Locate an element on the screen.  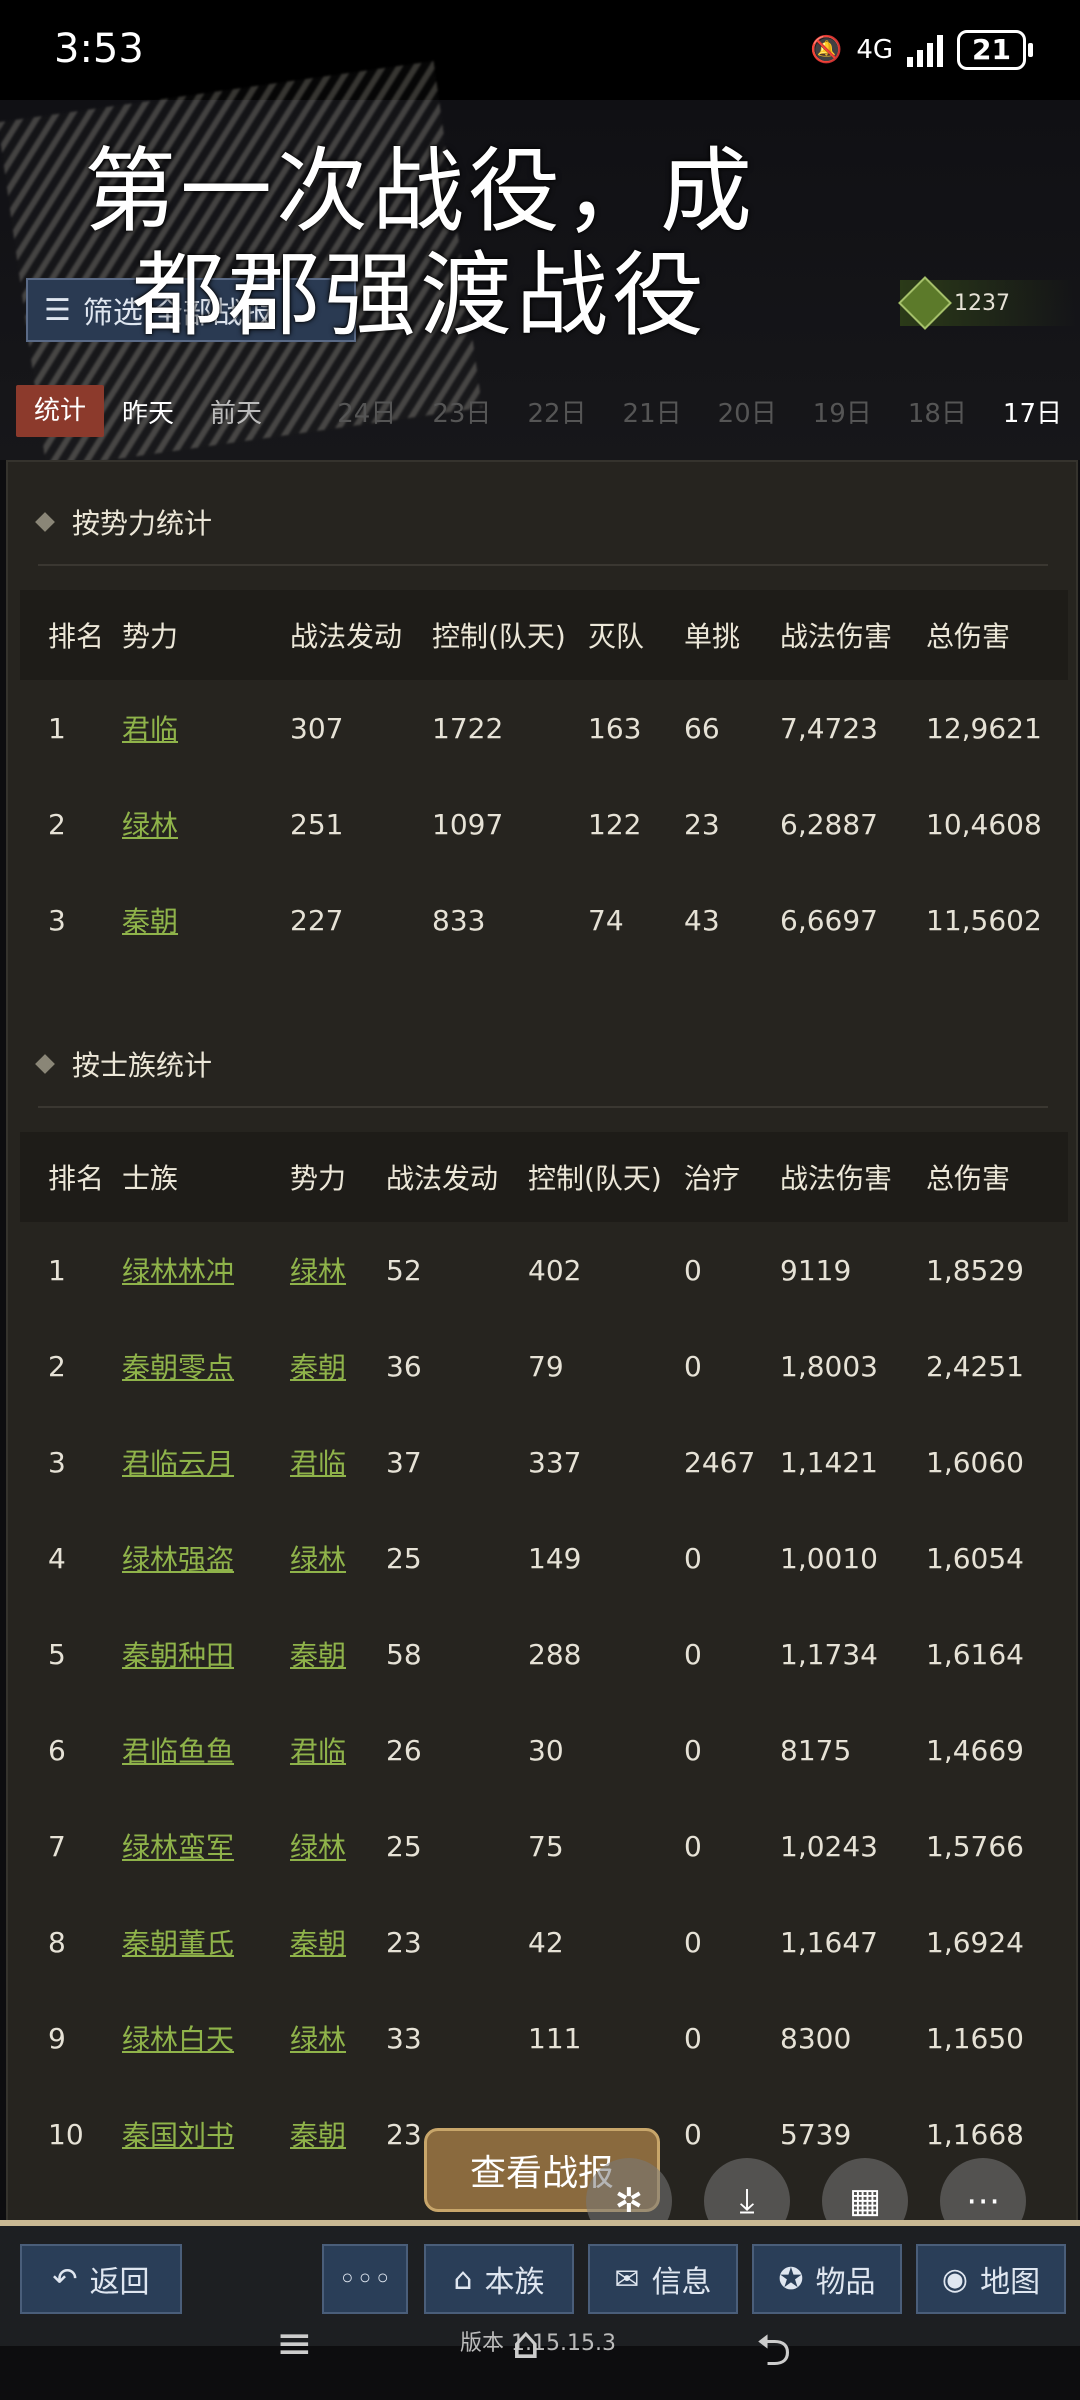
table-cell: 12,9621 is located at coordinates (984, 728).